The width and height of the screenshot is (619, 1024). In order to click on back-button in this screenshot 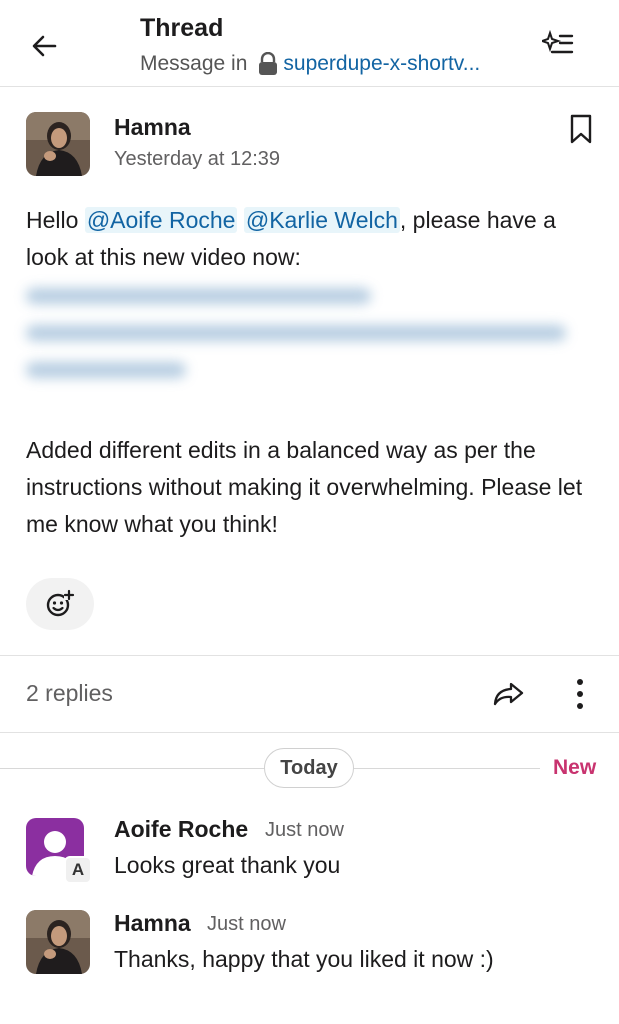, I will do `click(44, 46)`.